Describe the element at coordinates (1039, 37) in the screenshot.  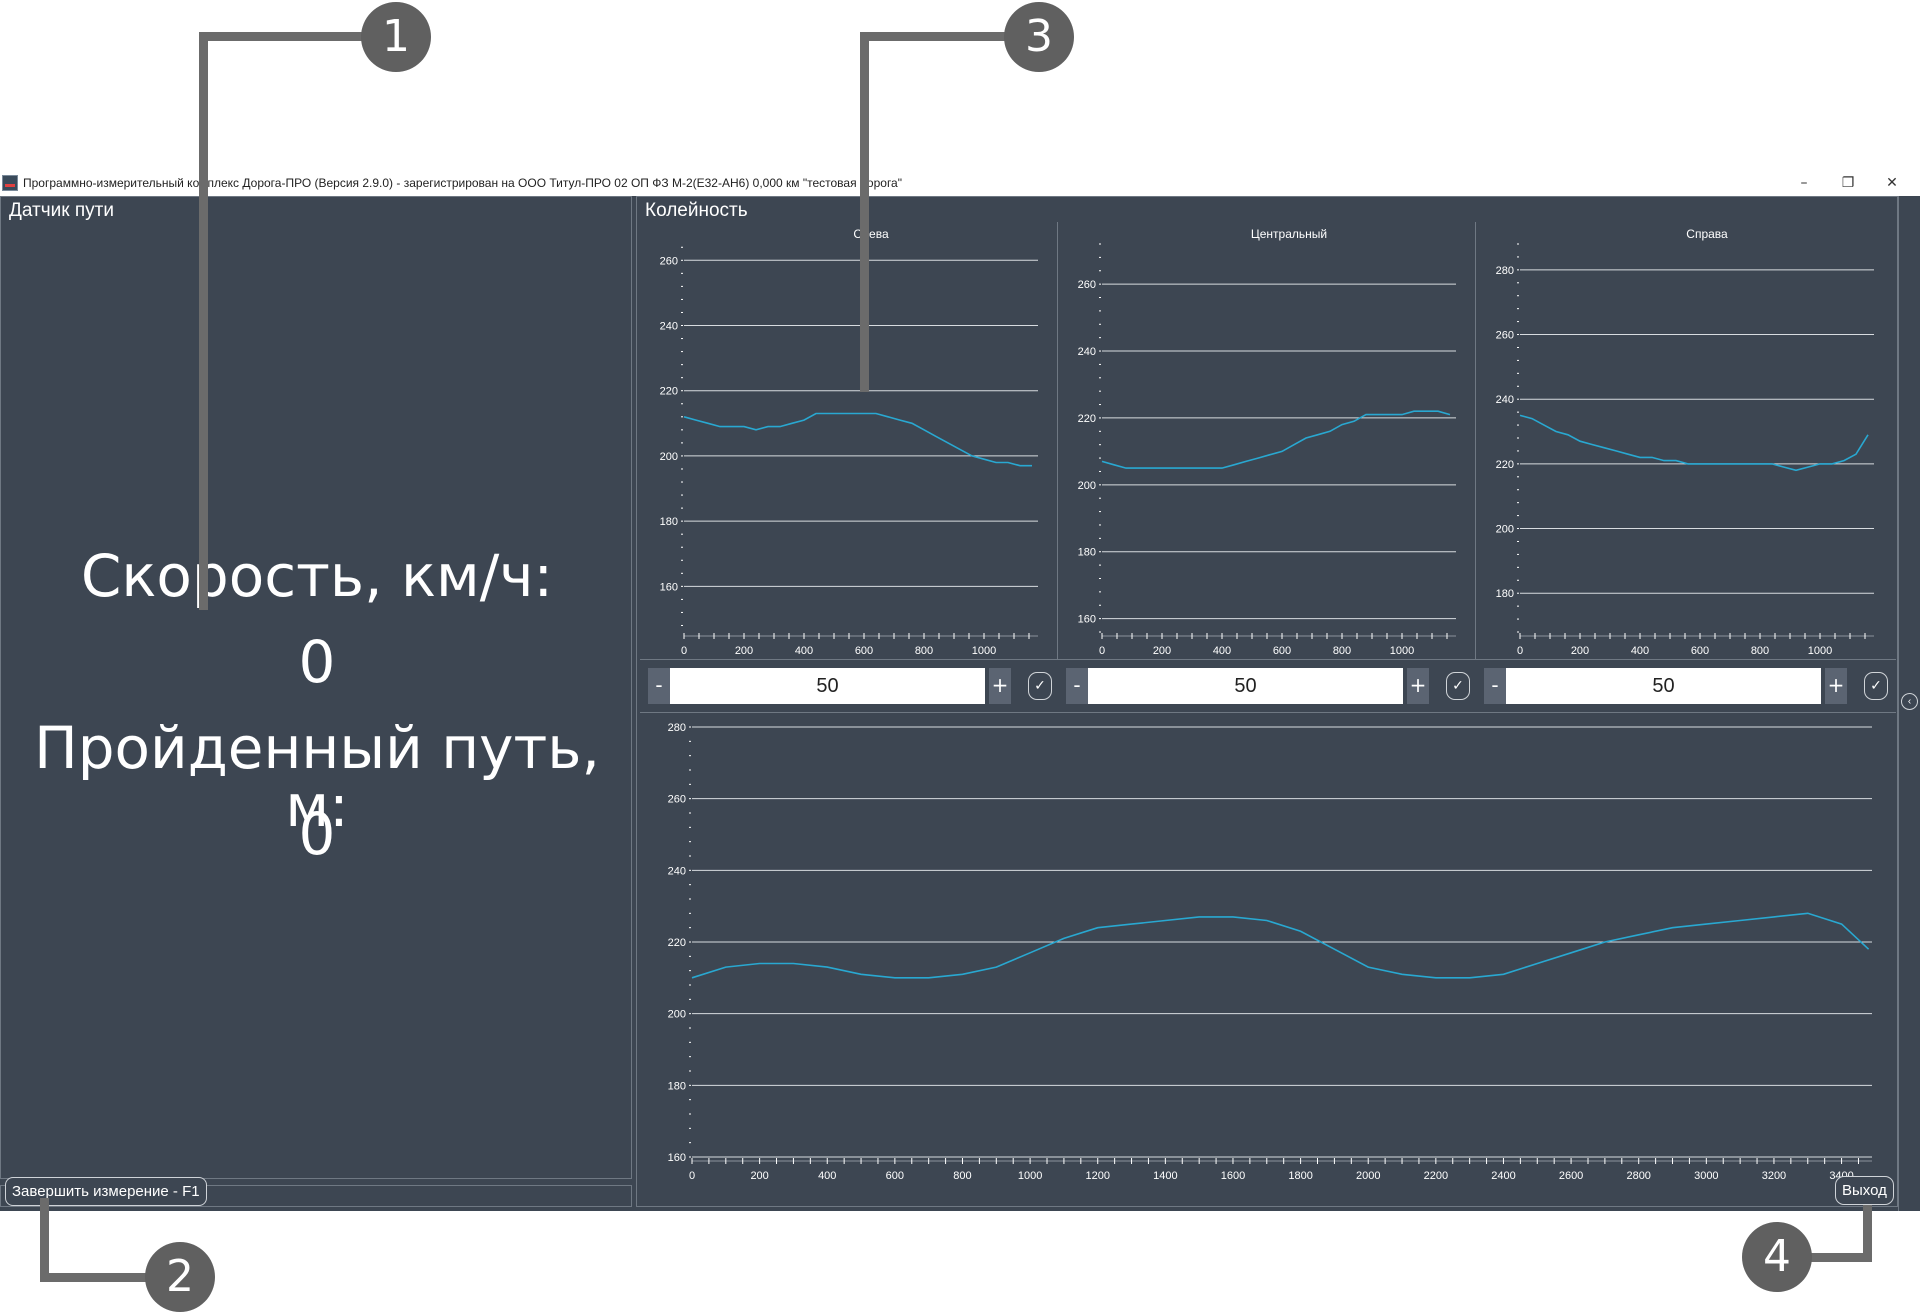
I see `callout-3: 3` at that location.